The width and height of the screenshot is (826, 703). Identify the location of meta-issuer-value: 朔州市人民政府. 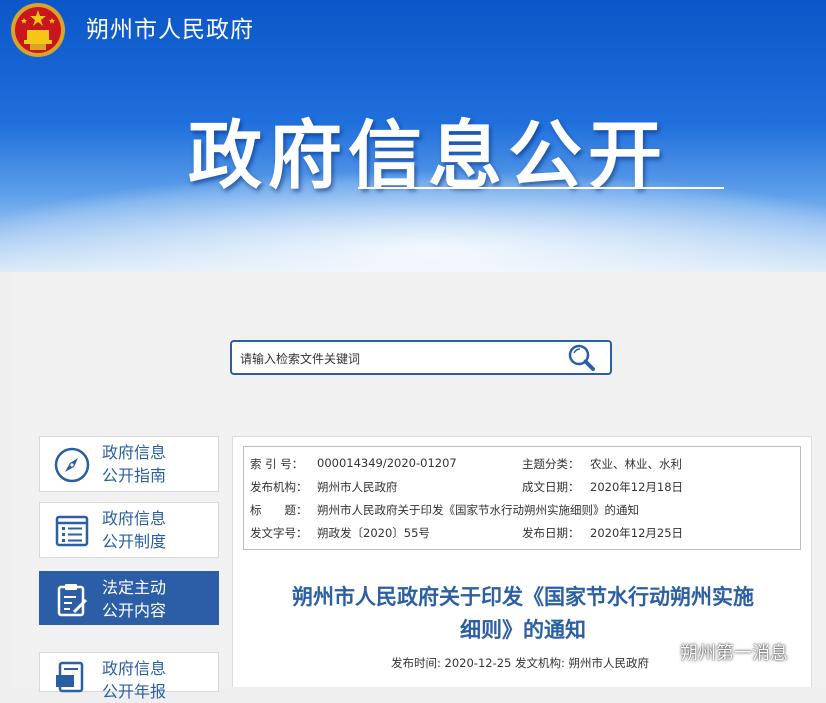
(357, 487).